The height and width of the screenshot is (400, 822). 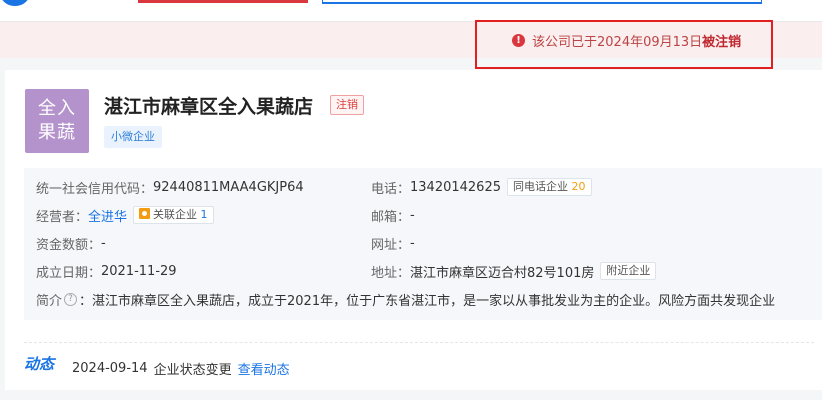 What do you see at coordinates (540, 186) in the screenshot?
I see `same-phone-tag-label: 同电话企业` at bounding box center [540, 186].